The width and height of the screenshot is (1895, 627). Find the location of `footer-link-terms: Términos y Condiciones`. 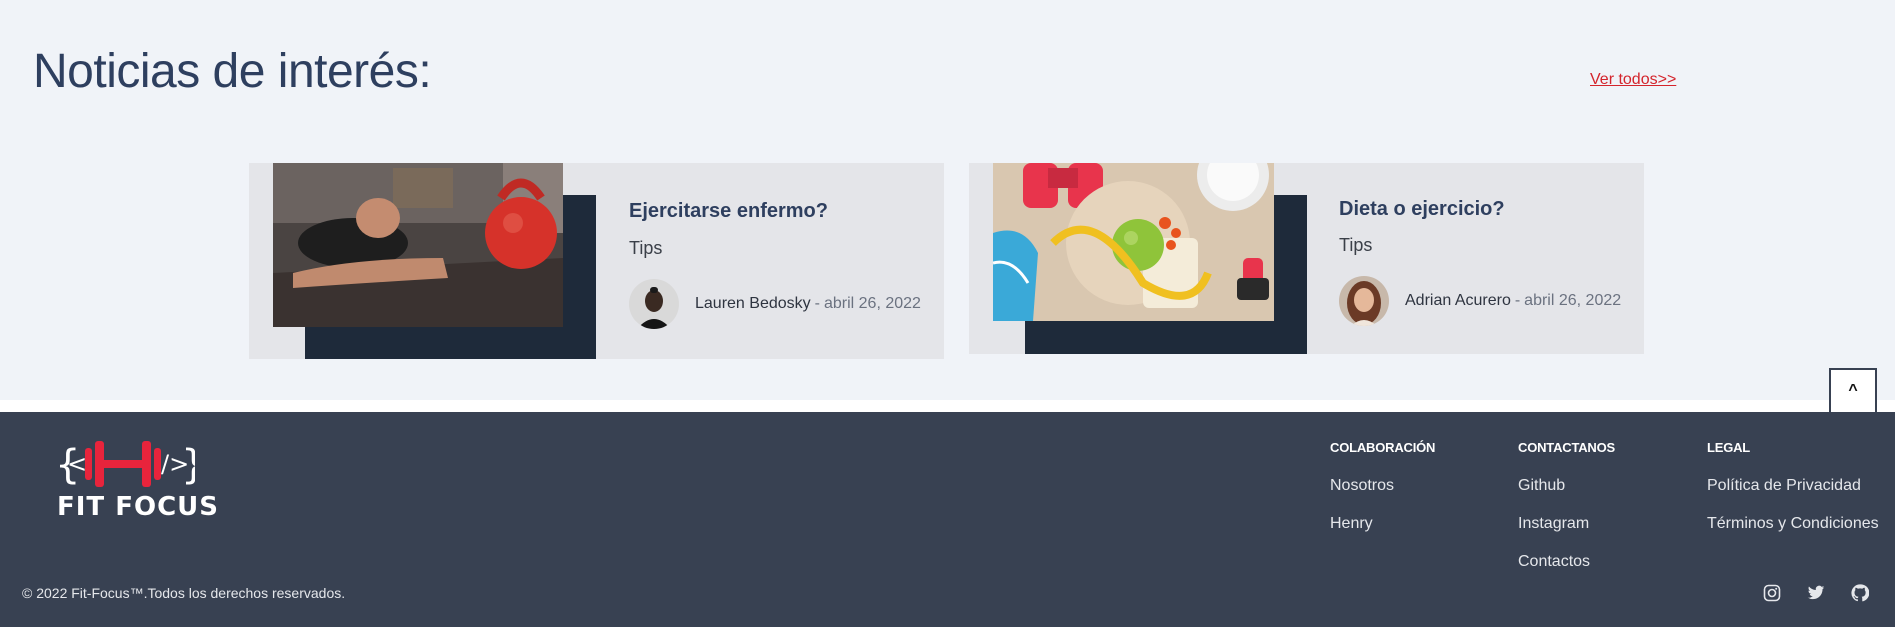

footer-link-terms: Términos y Condiciones is located at coordinates (1793, 524).